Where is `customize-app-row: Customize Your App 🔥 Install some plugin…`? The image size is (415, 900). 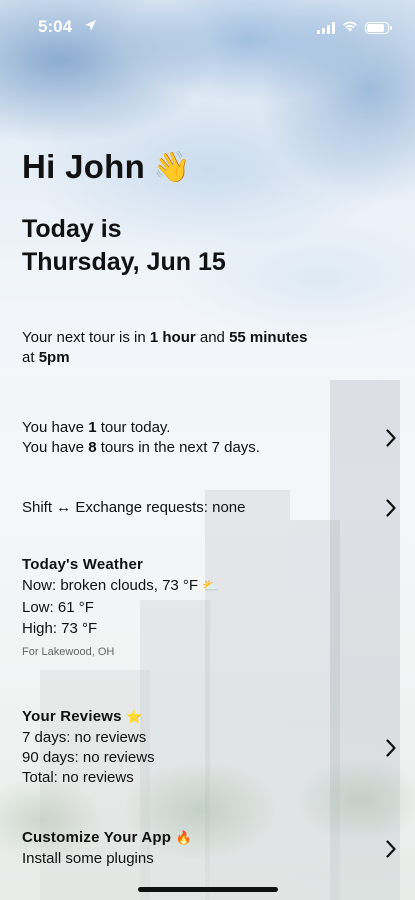
customize-app-row: Customize Your App 🔥 Install some plugin… is located at coordinates (210, 848).